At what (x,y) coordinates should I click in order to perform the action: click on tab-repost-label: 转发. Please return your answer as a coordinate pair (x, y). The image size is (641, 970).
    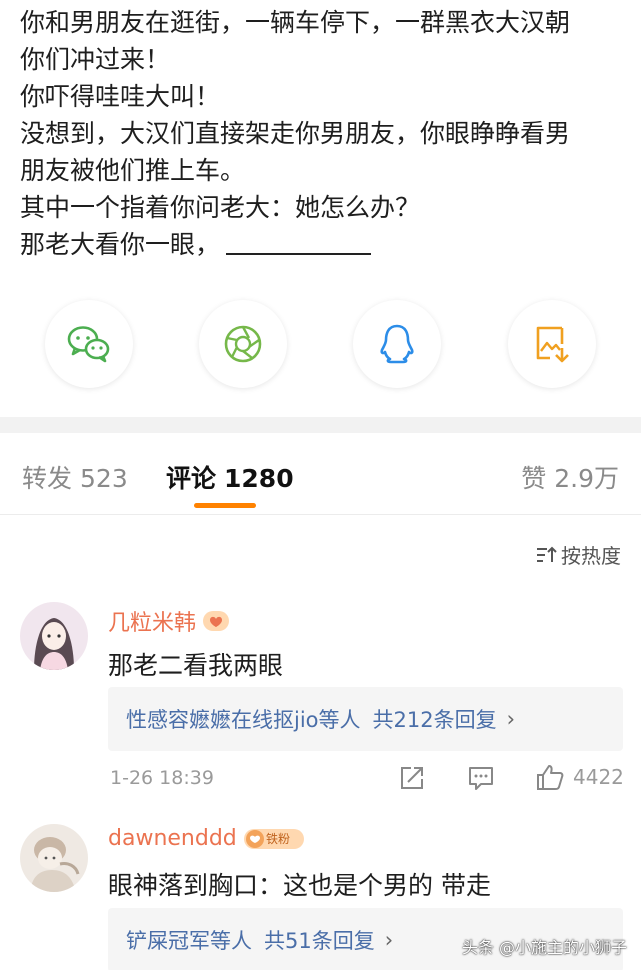
    Looking at the image, I should click on (47, 478).